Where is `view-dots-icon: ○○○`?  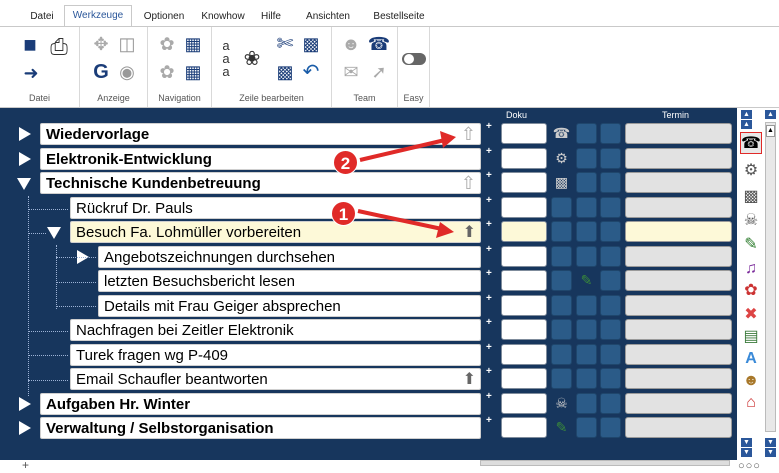
view-dots-icon: ○○○ is located at coordinates (749, 466).